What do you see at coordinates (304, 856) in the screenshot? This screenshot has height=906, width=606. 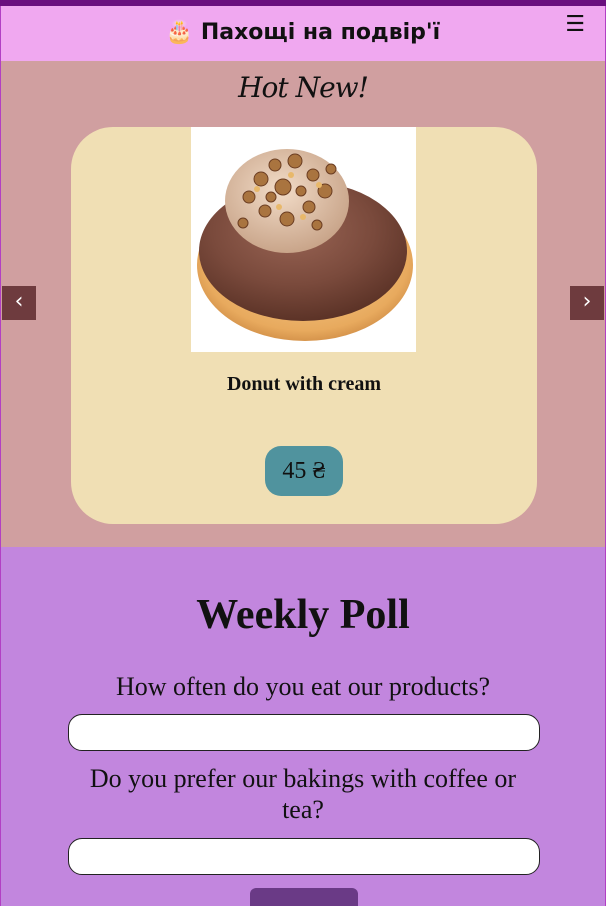 I see `poll-answer-2-input` at bounding box center [304, 856].